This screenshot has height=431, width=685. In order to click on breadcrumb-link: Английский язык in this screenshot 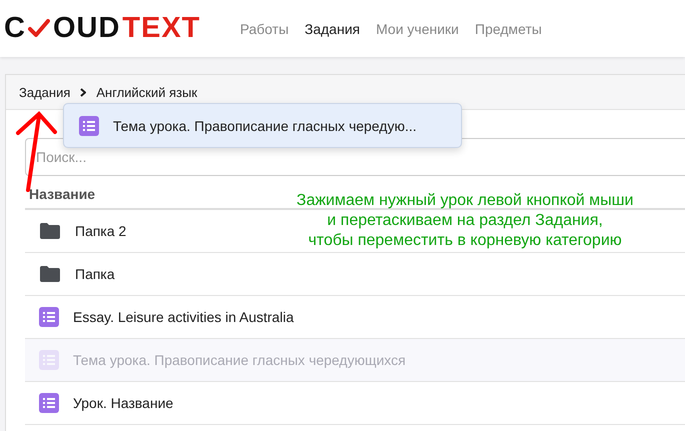, I will do `click(147, 92)`.